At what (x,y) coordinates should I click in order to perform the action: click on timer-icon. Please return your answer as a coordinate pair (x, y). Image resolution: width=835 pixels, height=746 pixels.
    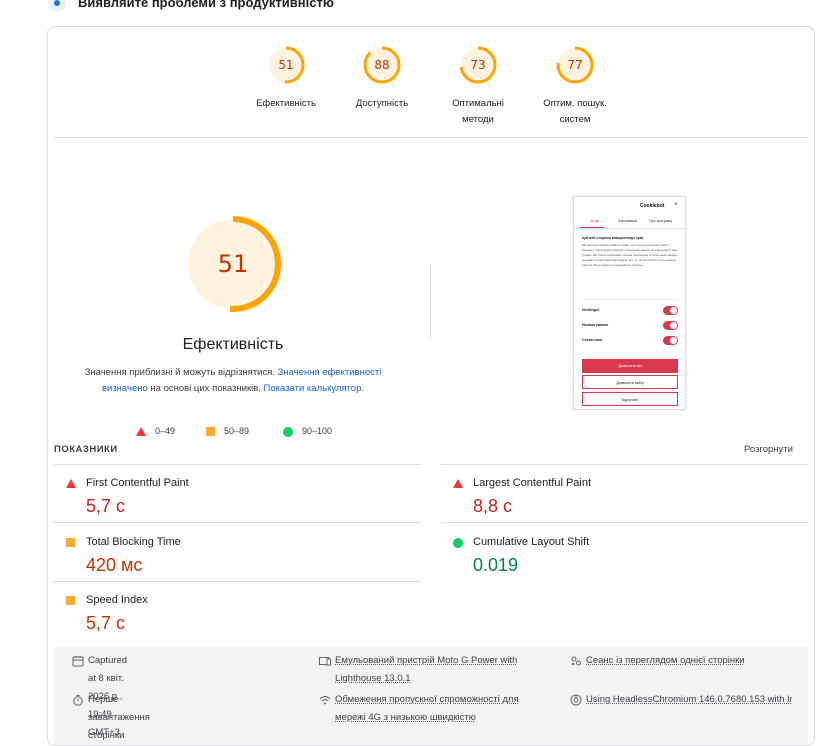
    Looking at the image, I should click on (78, 700).